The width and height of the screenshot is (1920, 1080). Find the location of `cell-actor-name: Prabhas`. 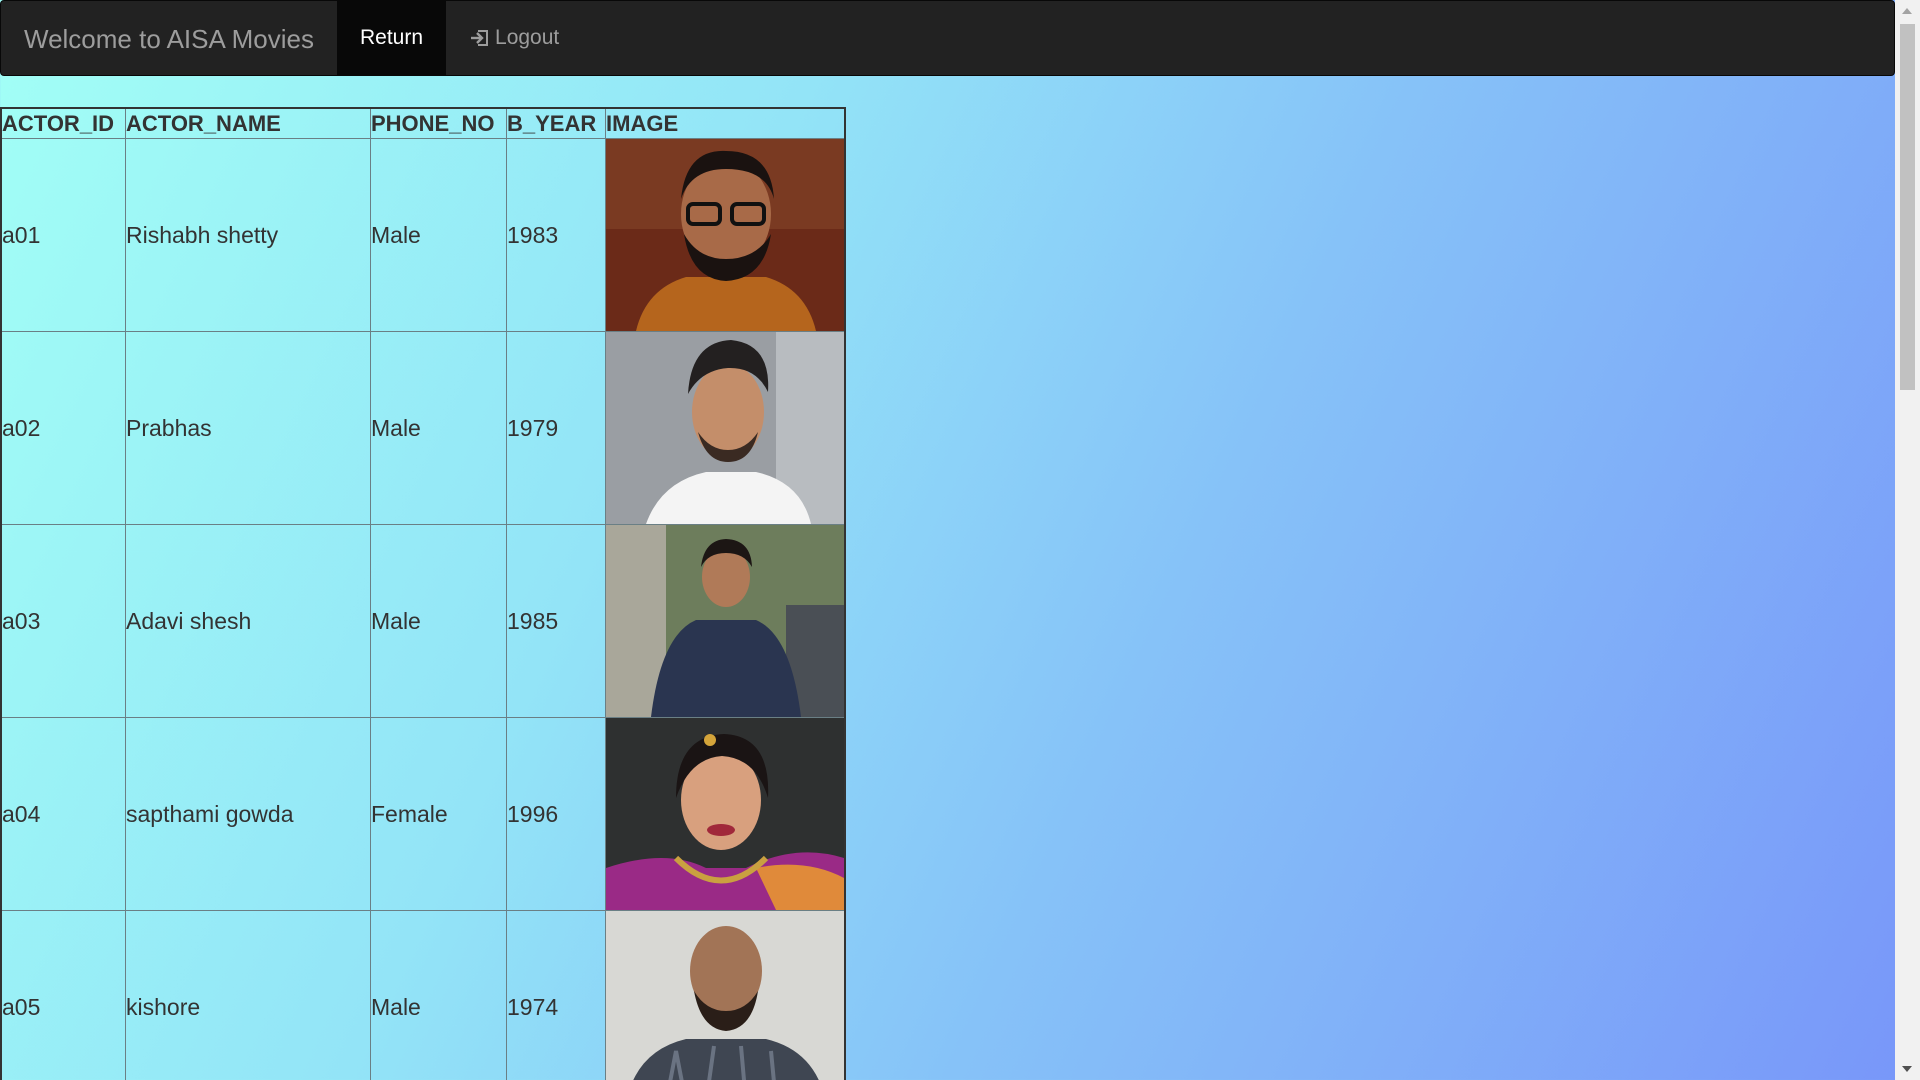

cell-actor-name: Prabhas is located at coordinates (248, 428).